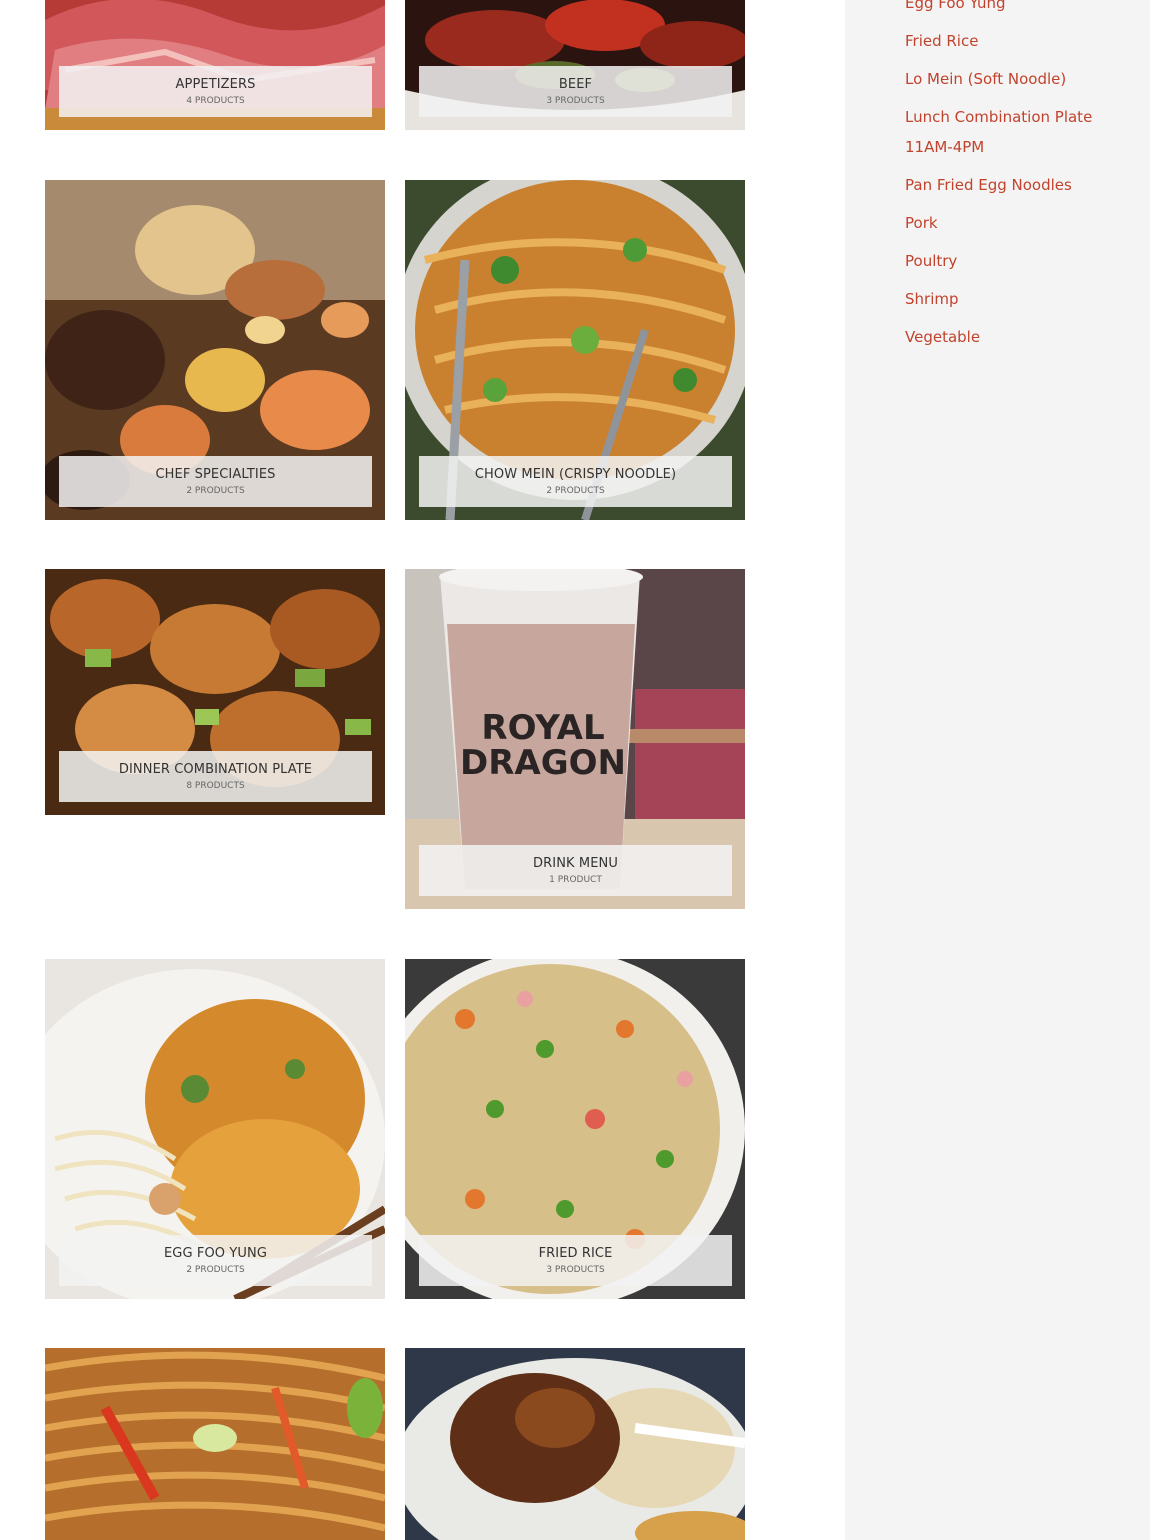  I want to click on sidebar-link-vegetable: Vegetable, so click(1017, 337).